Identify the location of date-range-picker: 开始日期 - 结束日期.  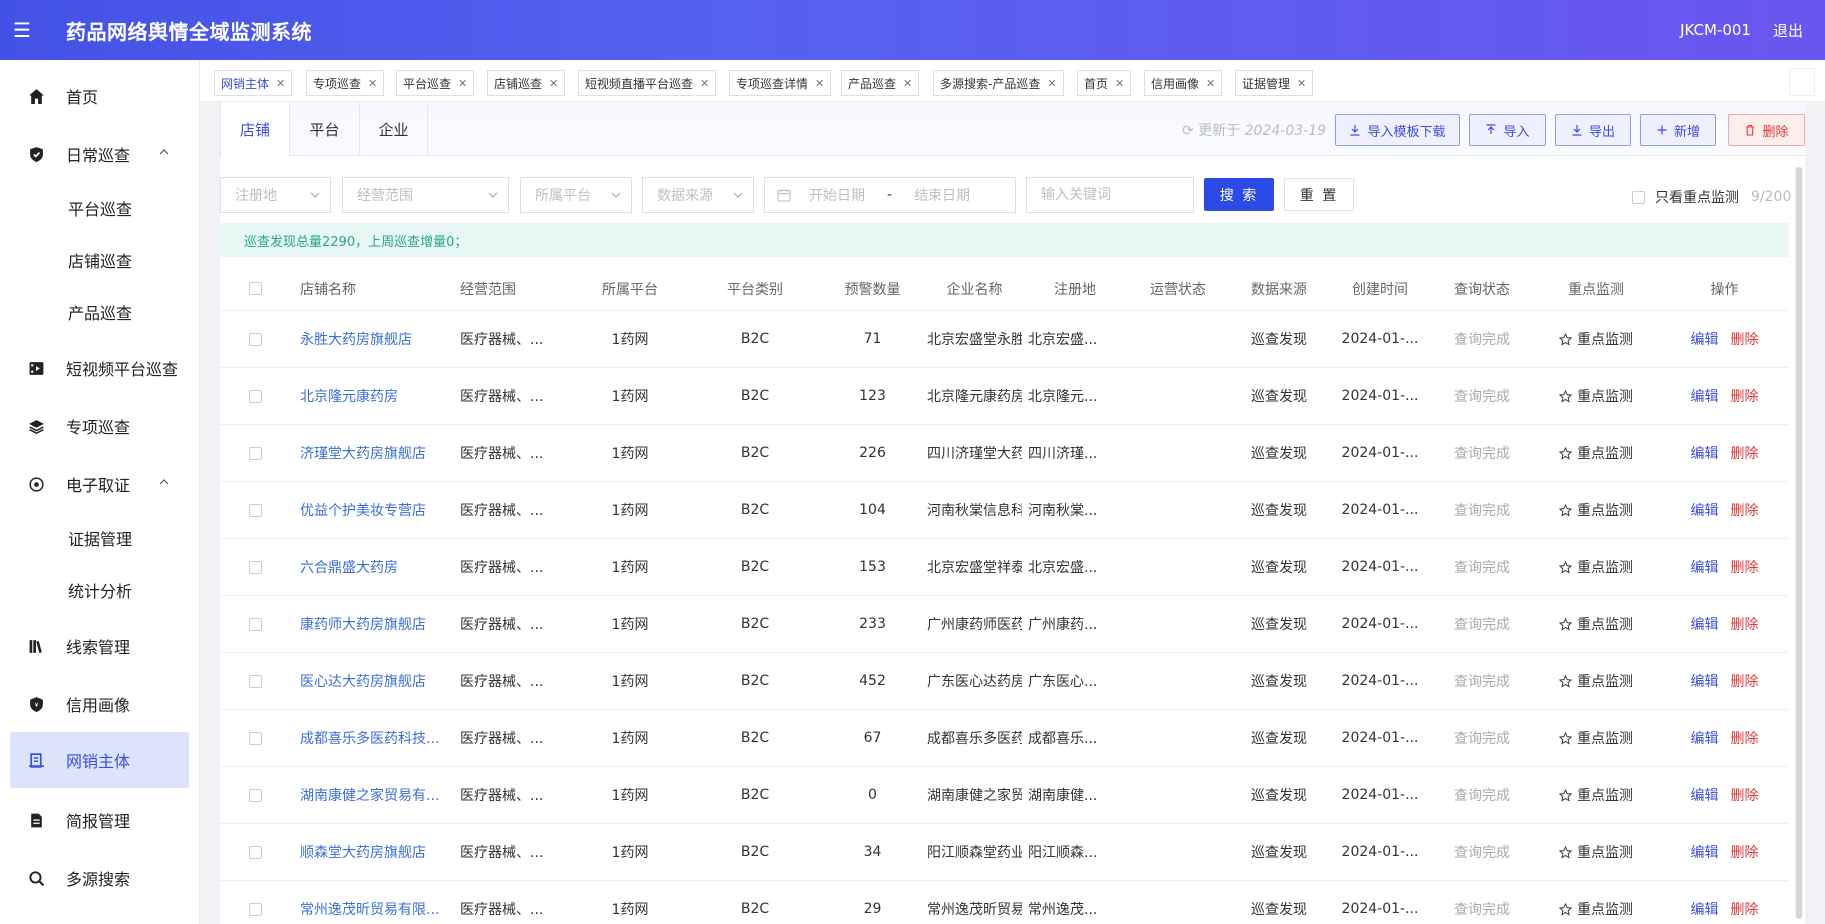
(890, 195).